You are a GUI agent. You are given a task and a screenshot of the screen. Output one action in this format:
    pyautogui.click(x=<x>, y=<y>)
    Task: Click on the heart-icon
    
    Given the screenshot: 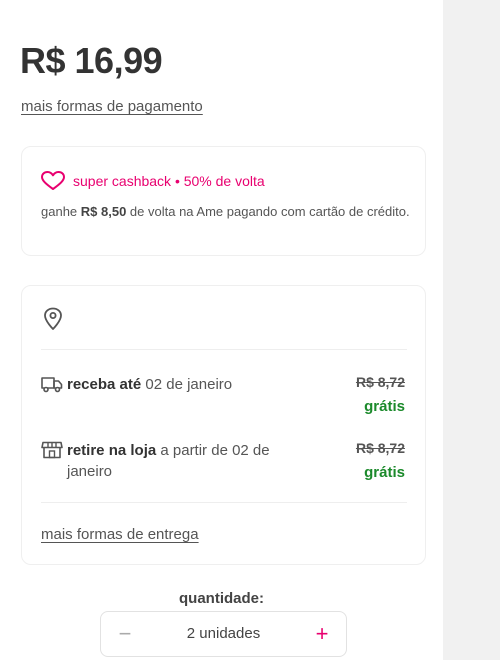 What is the action you would take?
    pyautogui.click(x=53, y=181)
    